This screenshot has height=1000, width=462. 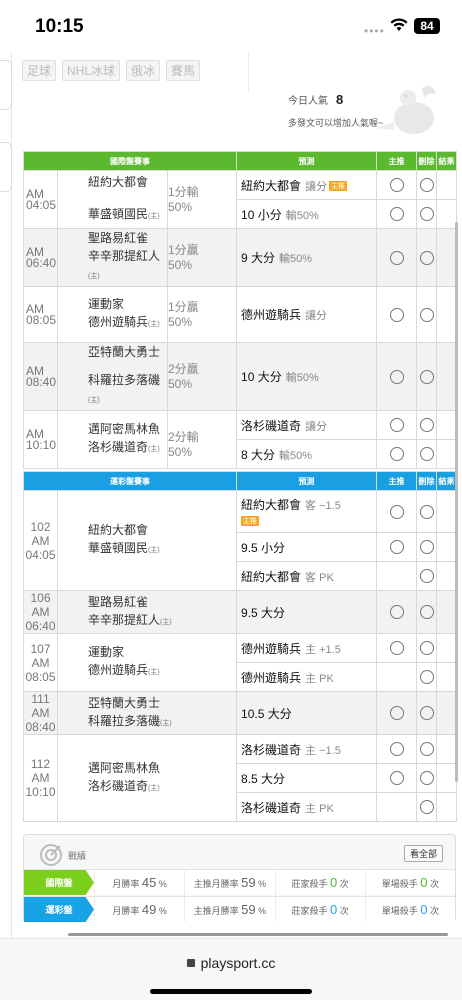 I want to click on away-team: 聖路易紅雀, so click(x=118, y=601).